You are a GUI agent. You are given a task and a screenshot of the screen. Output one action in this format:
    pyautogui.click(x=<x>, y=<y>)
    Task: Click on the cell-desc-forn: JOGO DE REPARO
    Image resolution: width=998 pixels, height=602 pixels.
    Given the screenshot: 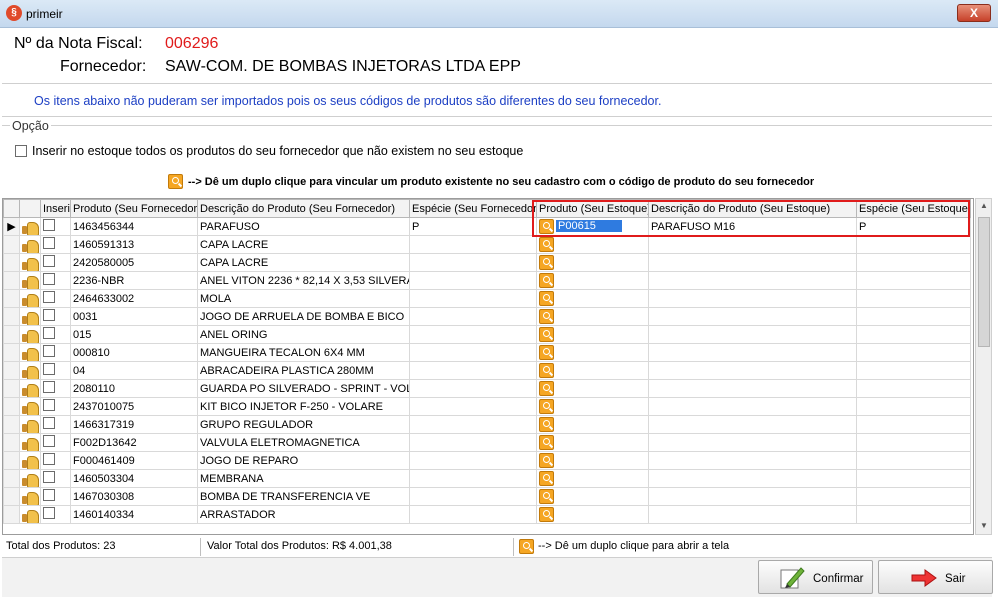 What is the action you would take?
    pyautogui.click(x=303, y=460)
    